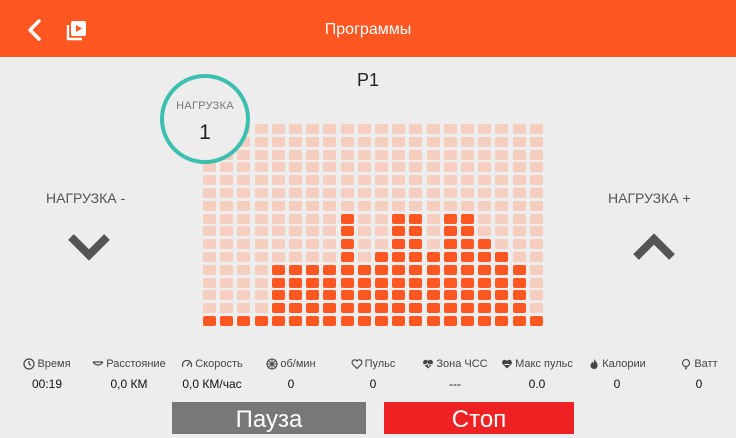  What do you see at coordinates (298, 364) in the screenshot?
I see `stat-label: об/мин` at bounding box center [298, 364].